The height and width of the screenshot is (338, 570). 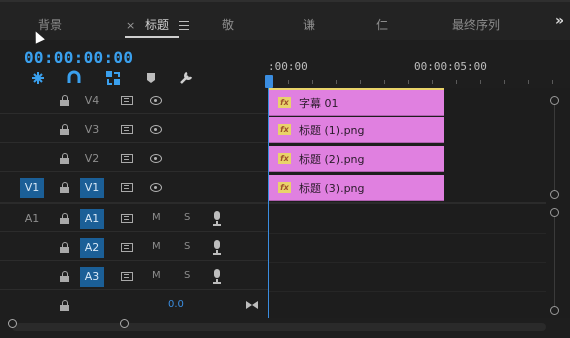 I want to click on track-row-a2: A2 M S, so click(x=134, y=248).